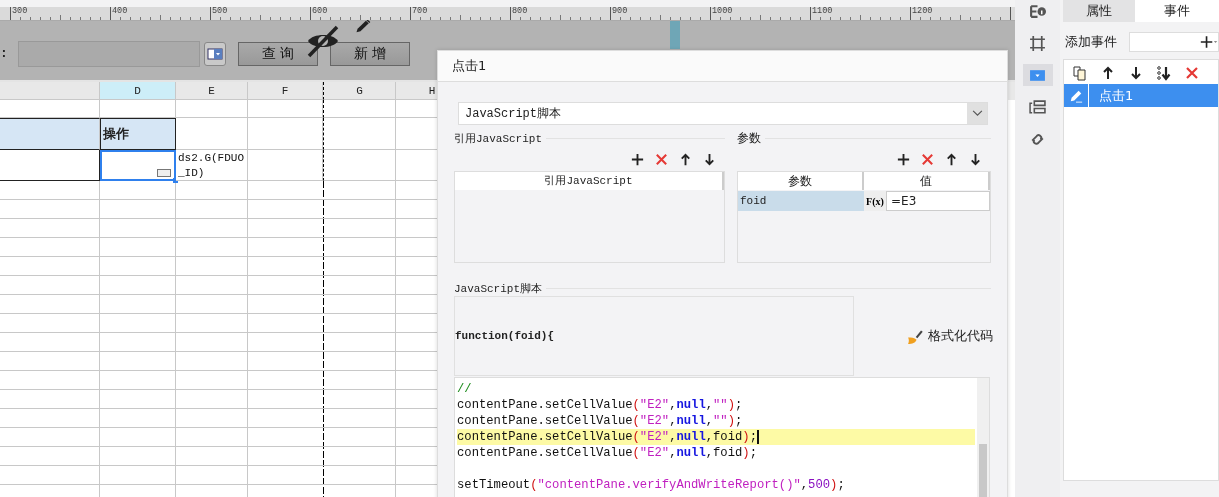 This screenshot has height=497, width=1219. I want to click on ruler-label: 1000, so click(722, 11).